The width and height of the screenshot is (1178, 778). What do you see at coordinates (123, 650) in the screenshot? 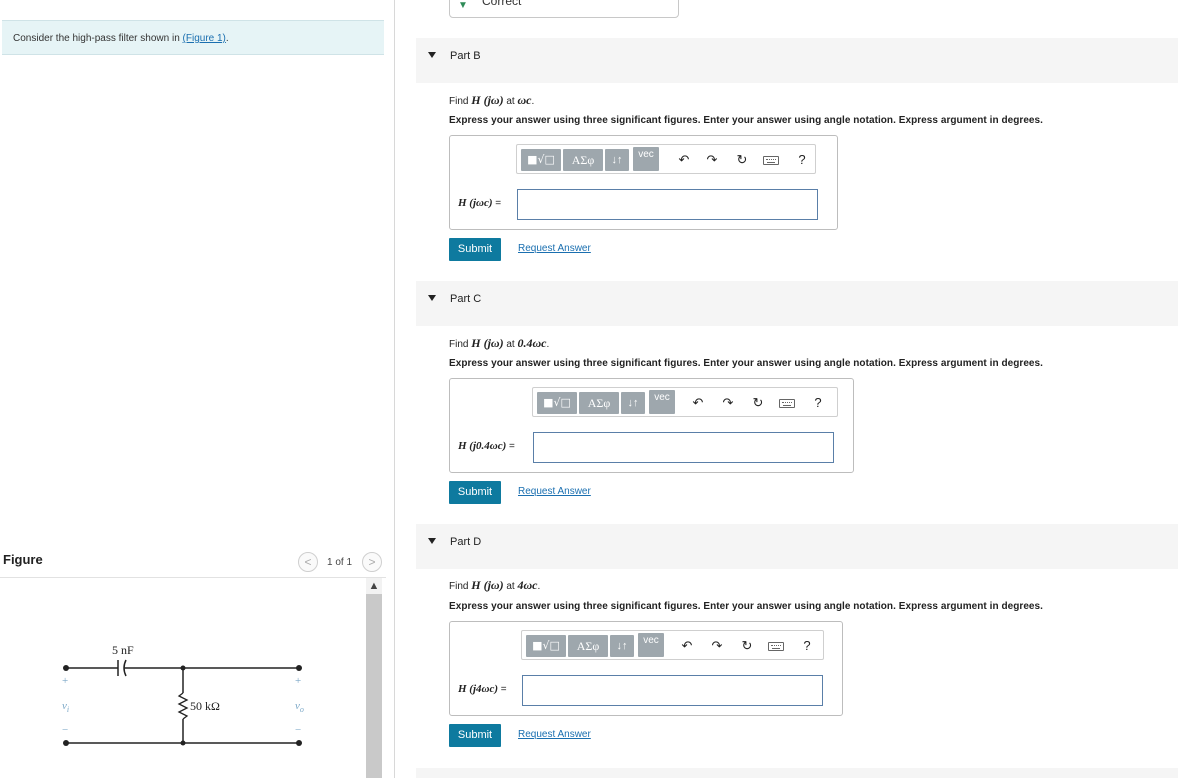
I see `capacitor-label: 5 nF` at bounding box center [123, 650].